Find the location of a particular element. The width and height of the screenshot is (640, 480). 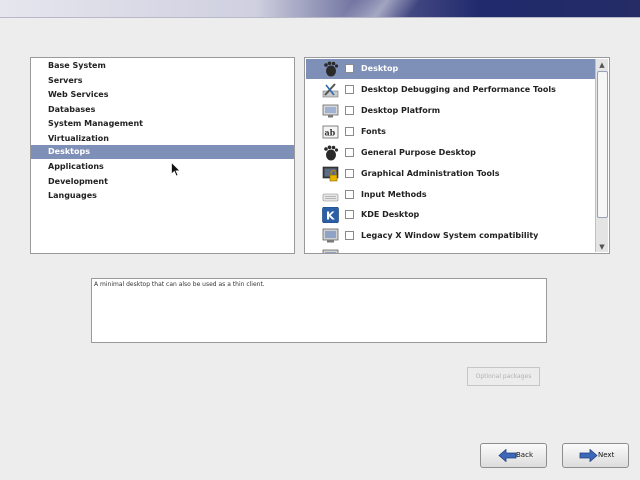

package-row-graphical-admin-tools: Graphical Administration Tools is located at coordinates (450, 174).